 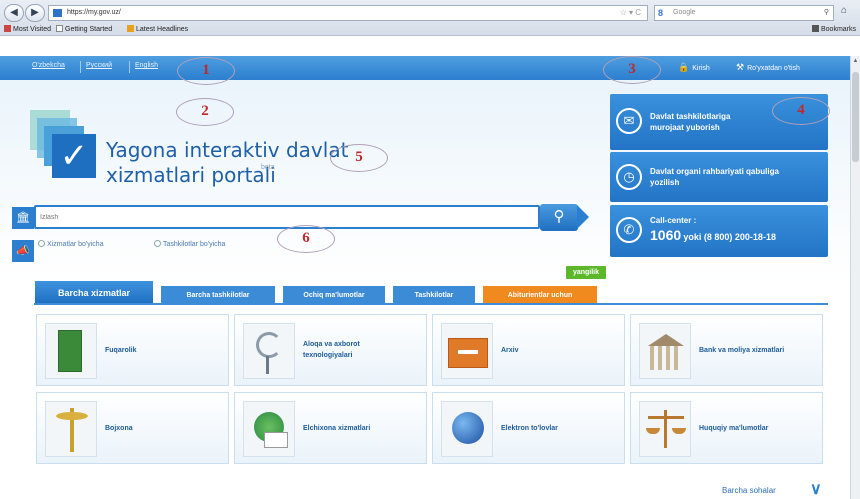 I want to click on login-link: 🔒 Kirish, so click(x=694, y=67).